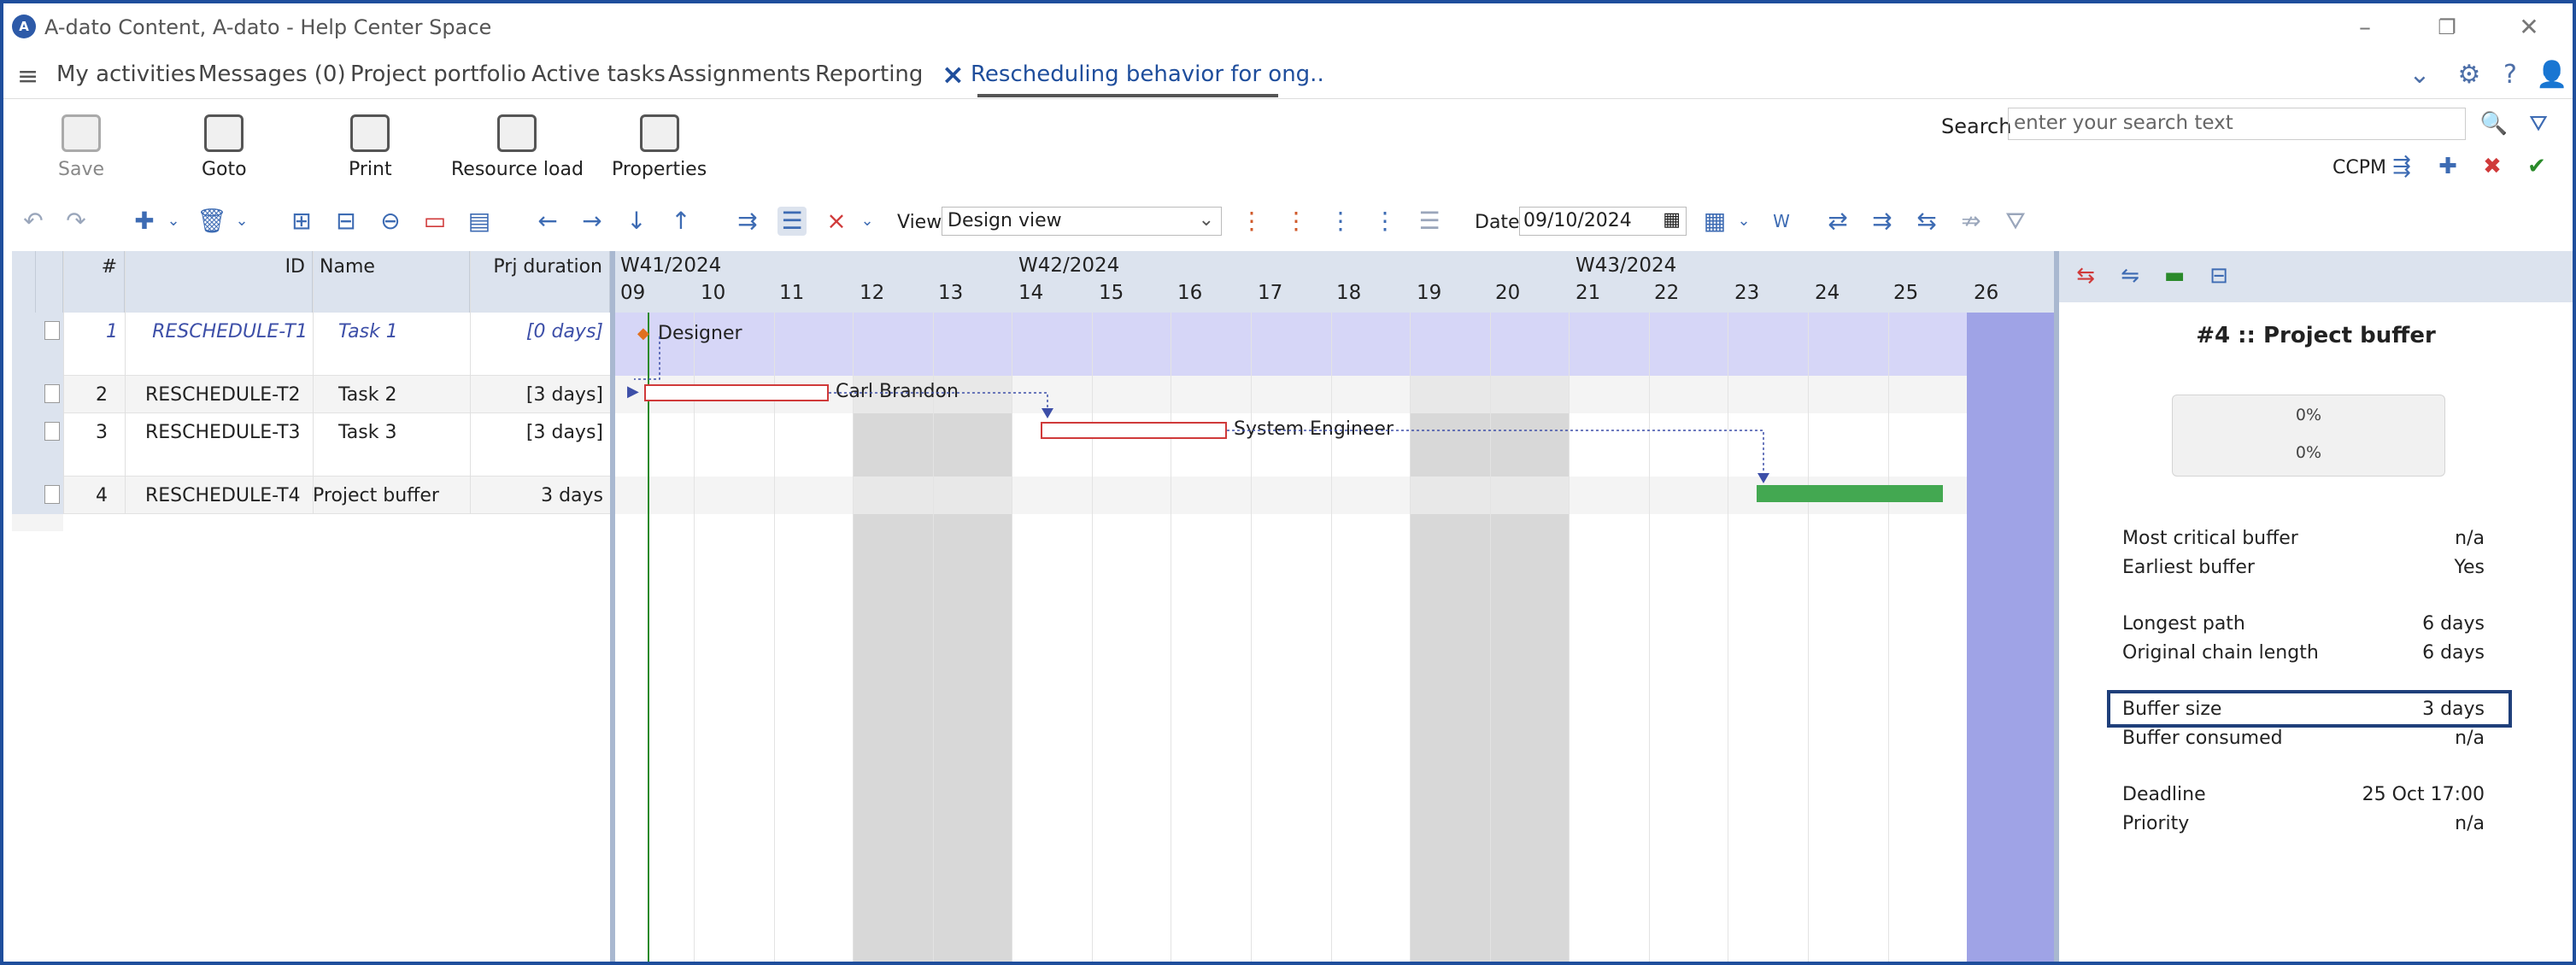  Describe the element at coordinates (2218, 275) in the screenshot. I see `panel-chain-icon: ⊟` at that location.